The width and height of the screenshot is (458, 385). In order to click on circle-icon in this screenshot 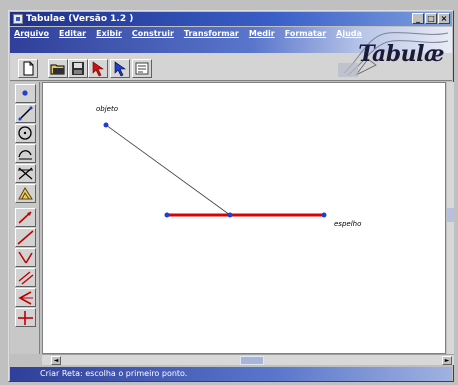, I will do `click(25, 133)`.